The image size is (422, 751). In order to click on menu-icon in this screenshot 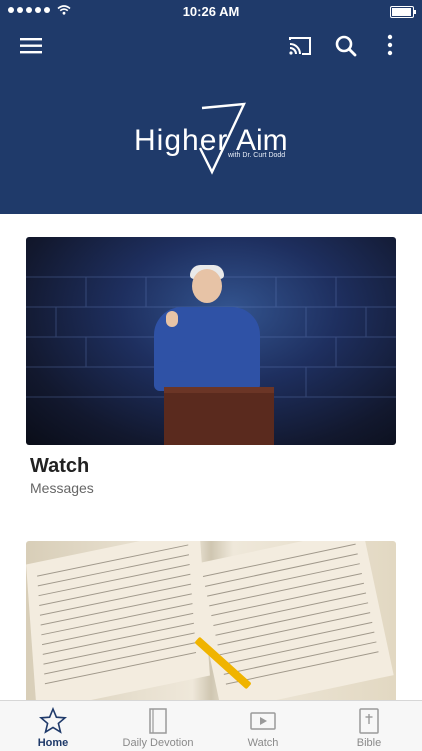, I will do `click(31, 46)`.